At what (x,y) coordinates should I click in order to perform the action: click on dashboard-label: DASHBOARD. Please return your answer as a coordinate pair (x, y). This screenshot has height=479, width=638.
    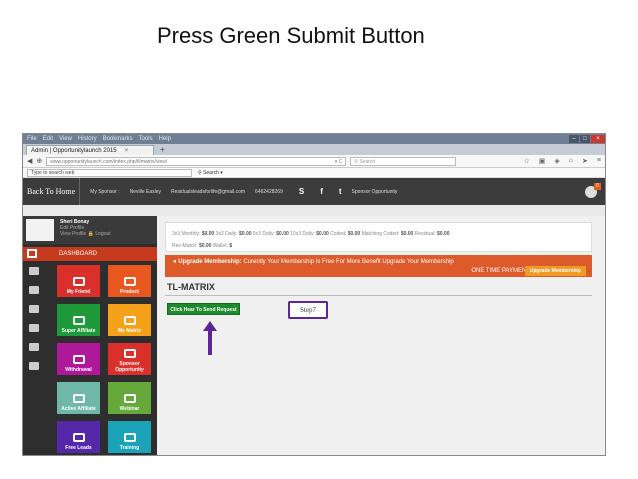
    Looking at the image, I should click on (78, 254).